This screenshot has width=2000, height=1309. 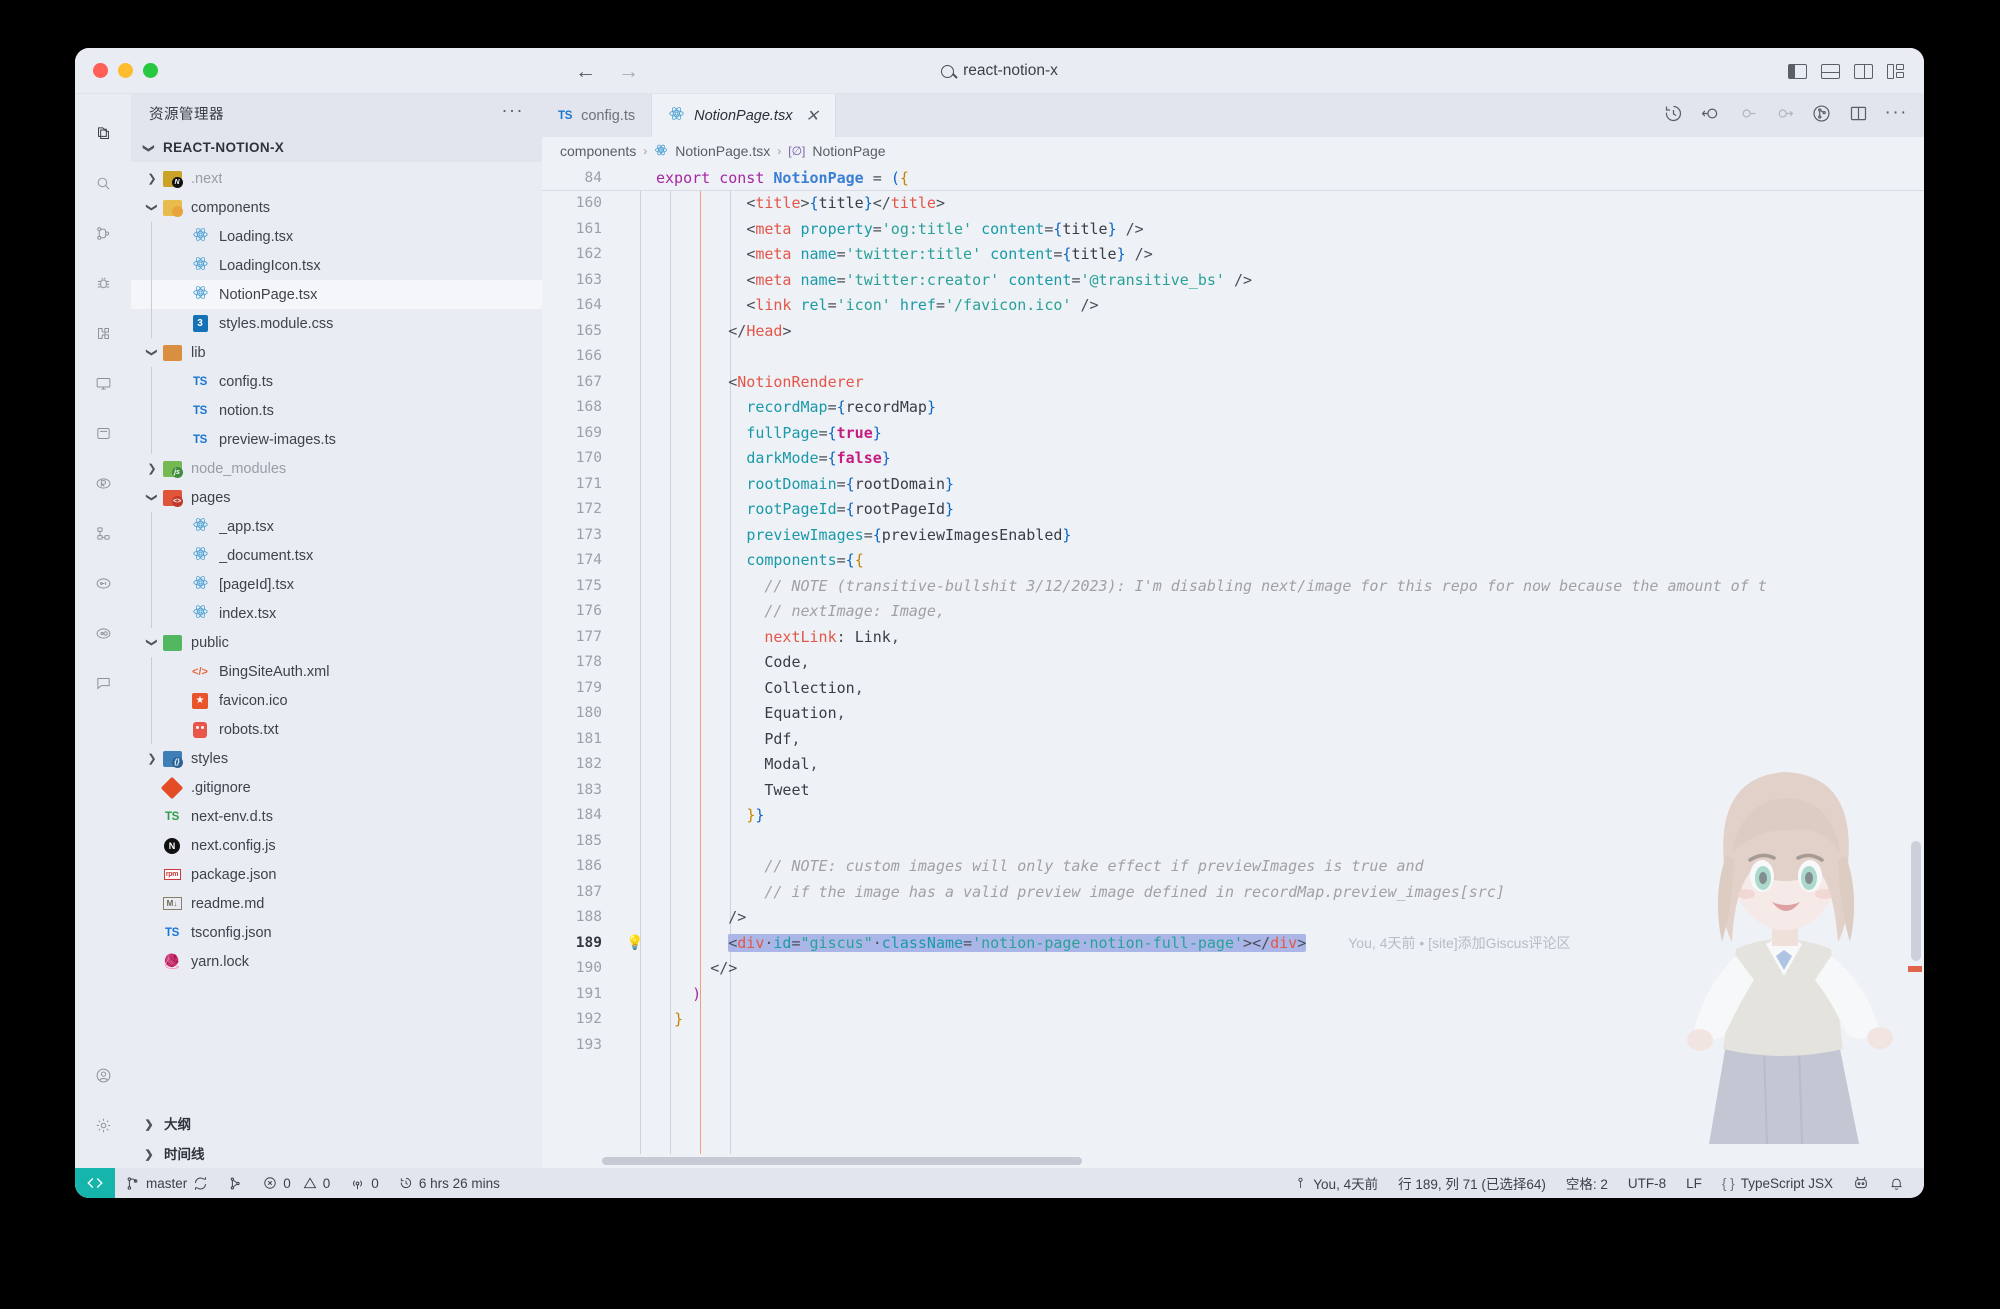 I want to click on tree-item-next-config-js: Nnext.config.js, so click(x=336, y=845).